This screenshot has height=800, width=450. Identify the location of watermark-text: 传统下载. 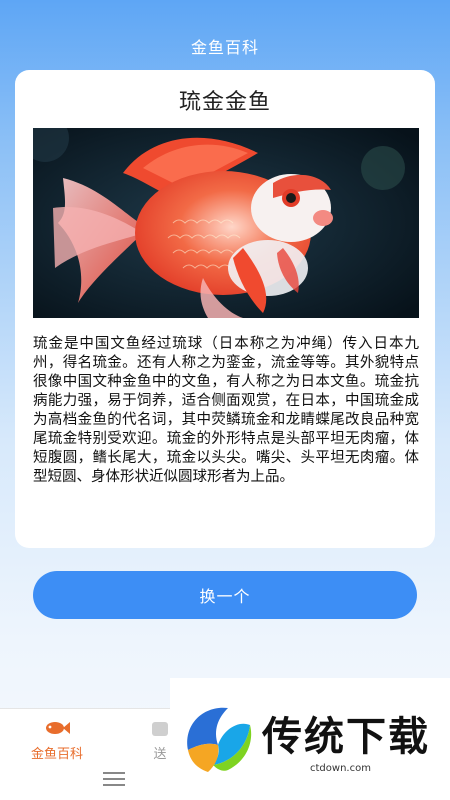
(346, 737).